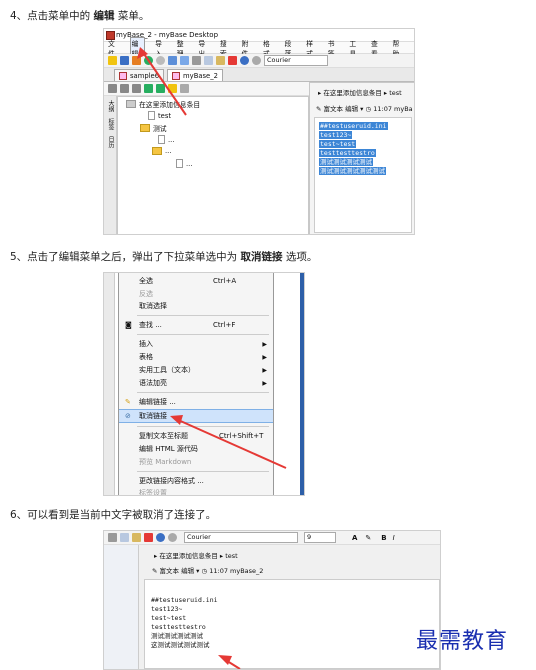 This screenshot has height=670, width=536. I want to click on step-4-caption: 4、点击菜单中的 编辑 菜单。, so click(79, 15).